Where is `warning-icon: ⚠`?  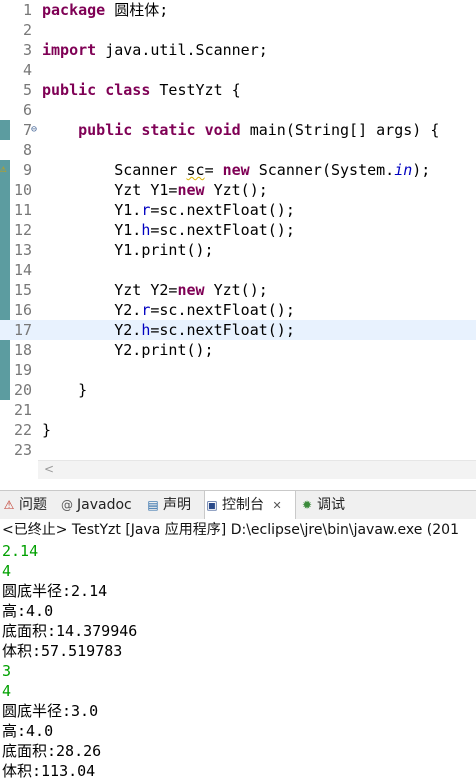
warning-icon: ⚠ is located at coordinates (3, 168).